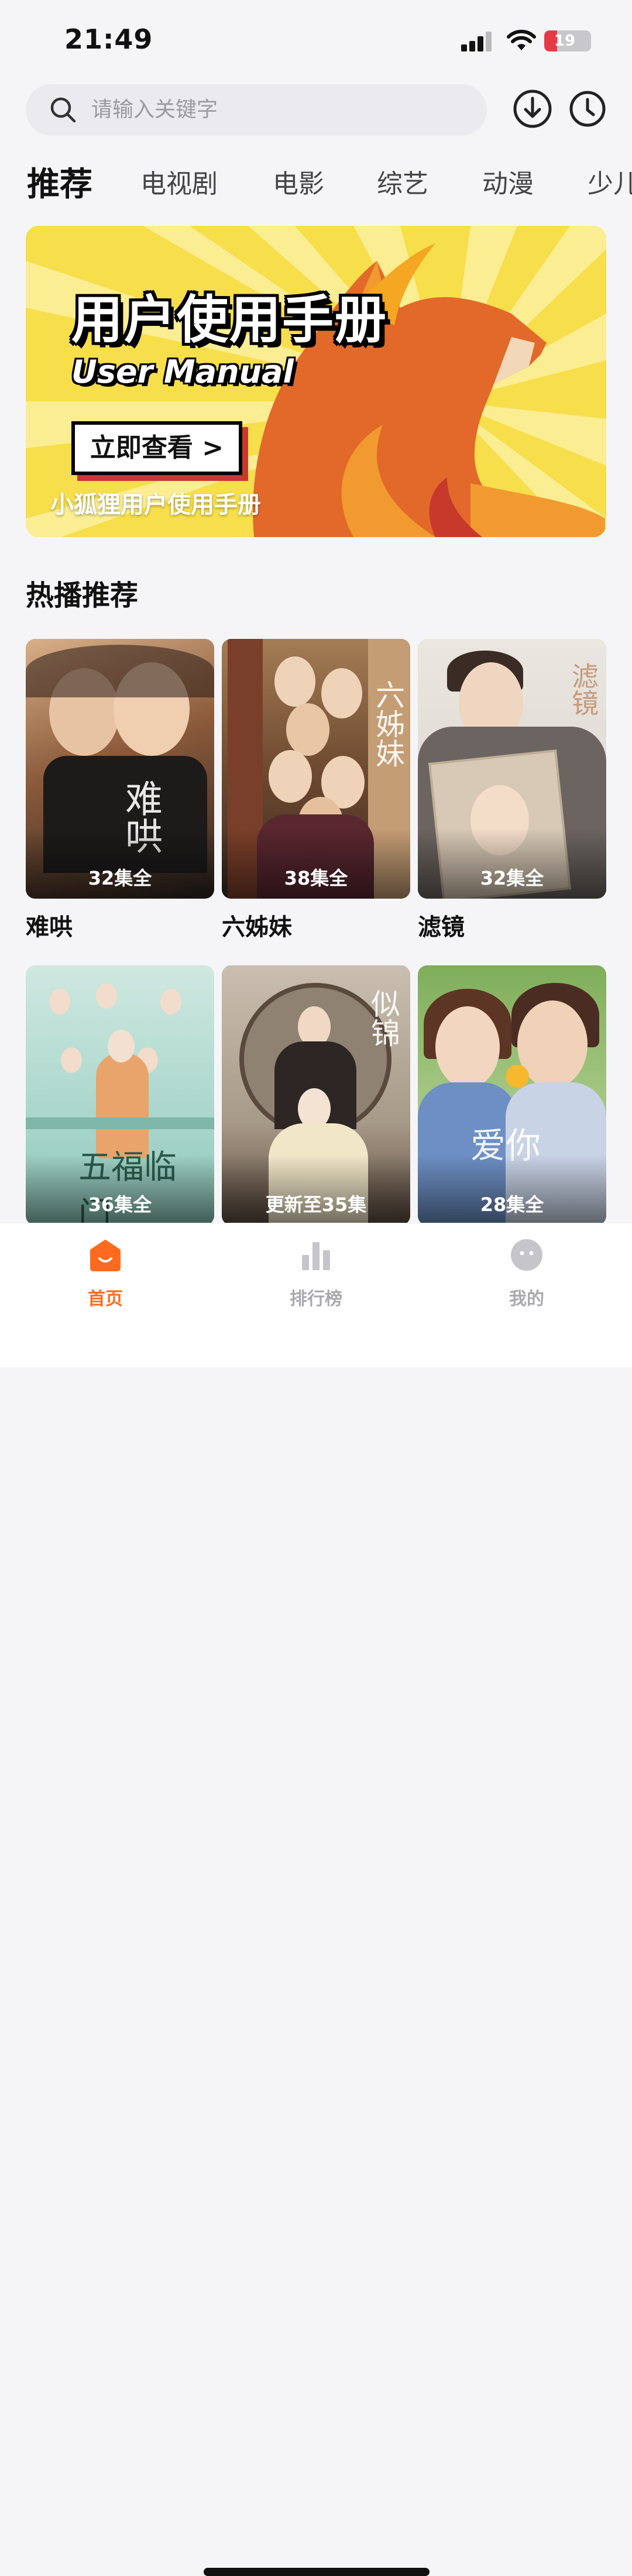  What do you see at coordinates (316, 769) in the screenshot?
I see `show-poster: 六姊妹 38集全` at bounding box center [316, 769].